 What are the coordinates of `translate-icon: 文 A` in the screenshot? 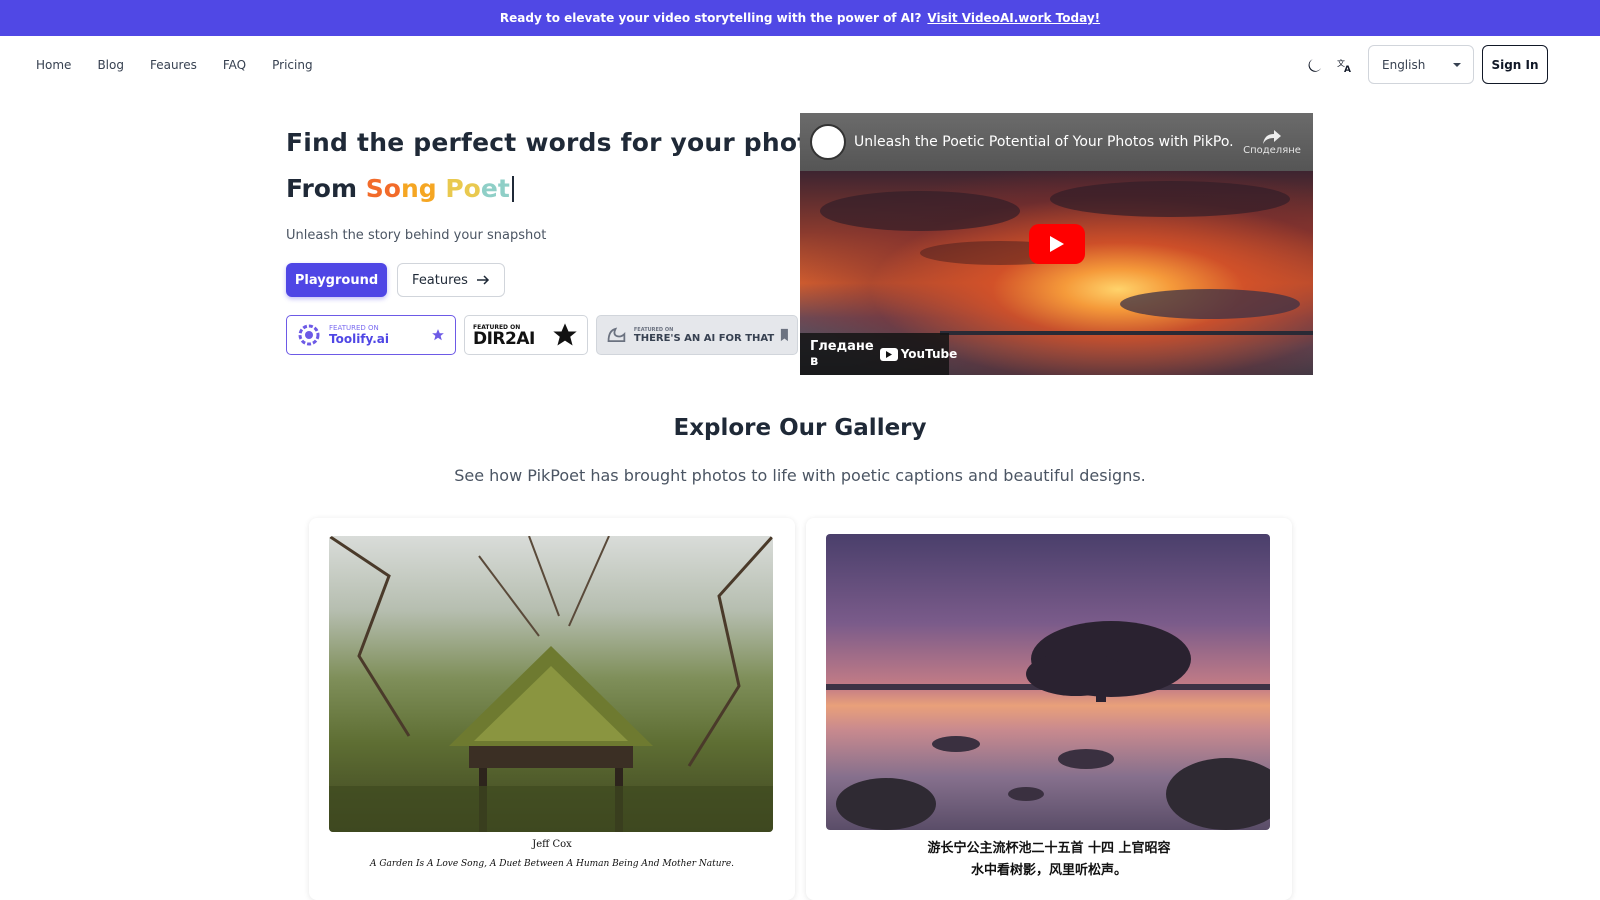 It's located at (1345, 65).